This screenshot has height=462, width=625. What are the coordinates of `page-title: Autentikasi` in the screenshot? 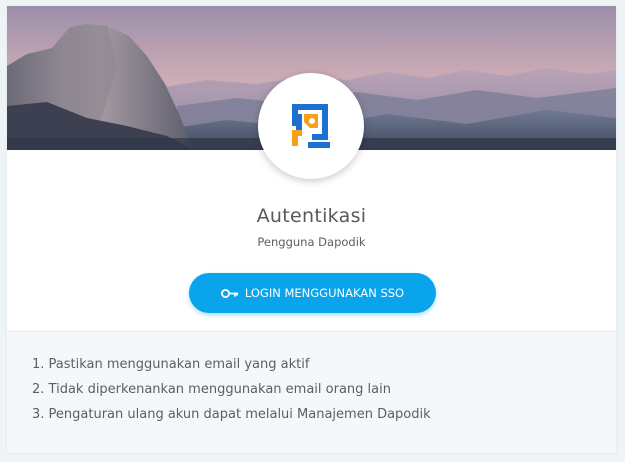 It's located at (311, 216).